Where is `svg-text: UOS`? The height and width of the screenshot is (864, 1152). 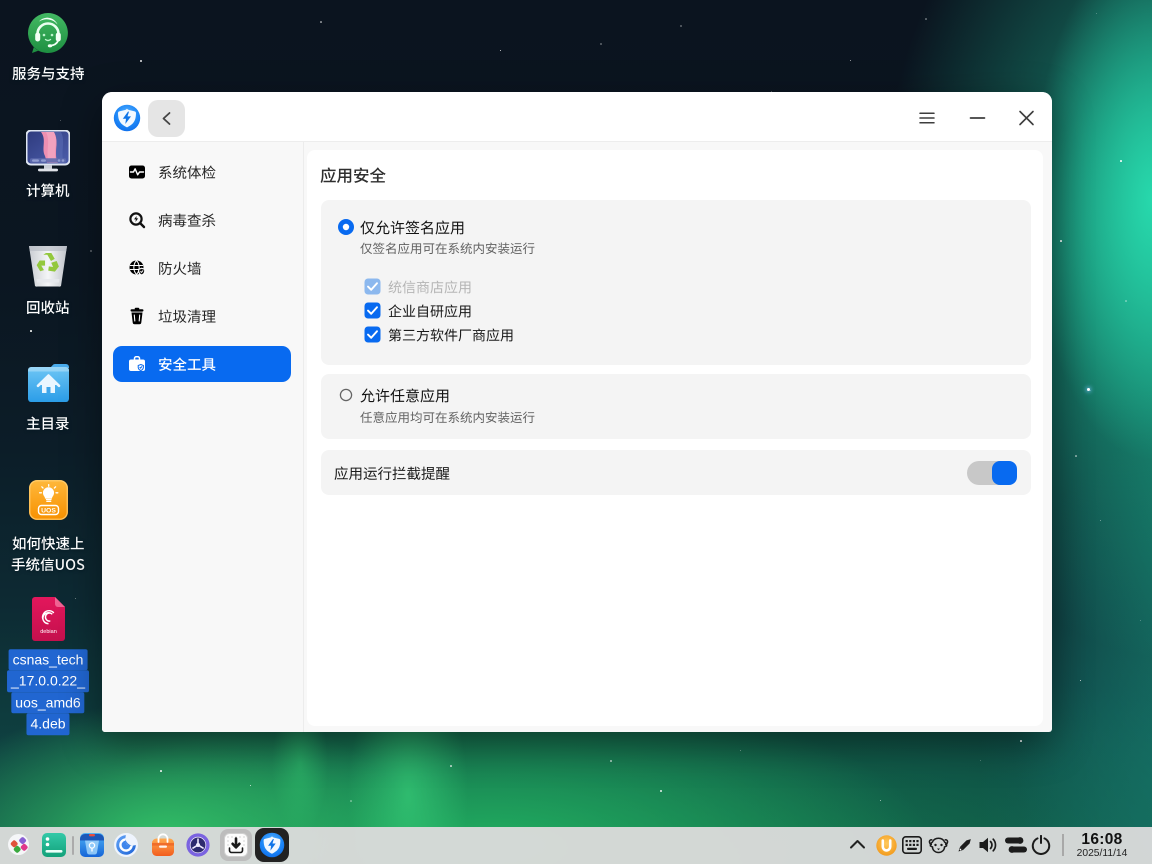
svg-text: UOS is located at coordinates (48, 511).